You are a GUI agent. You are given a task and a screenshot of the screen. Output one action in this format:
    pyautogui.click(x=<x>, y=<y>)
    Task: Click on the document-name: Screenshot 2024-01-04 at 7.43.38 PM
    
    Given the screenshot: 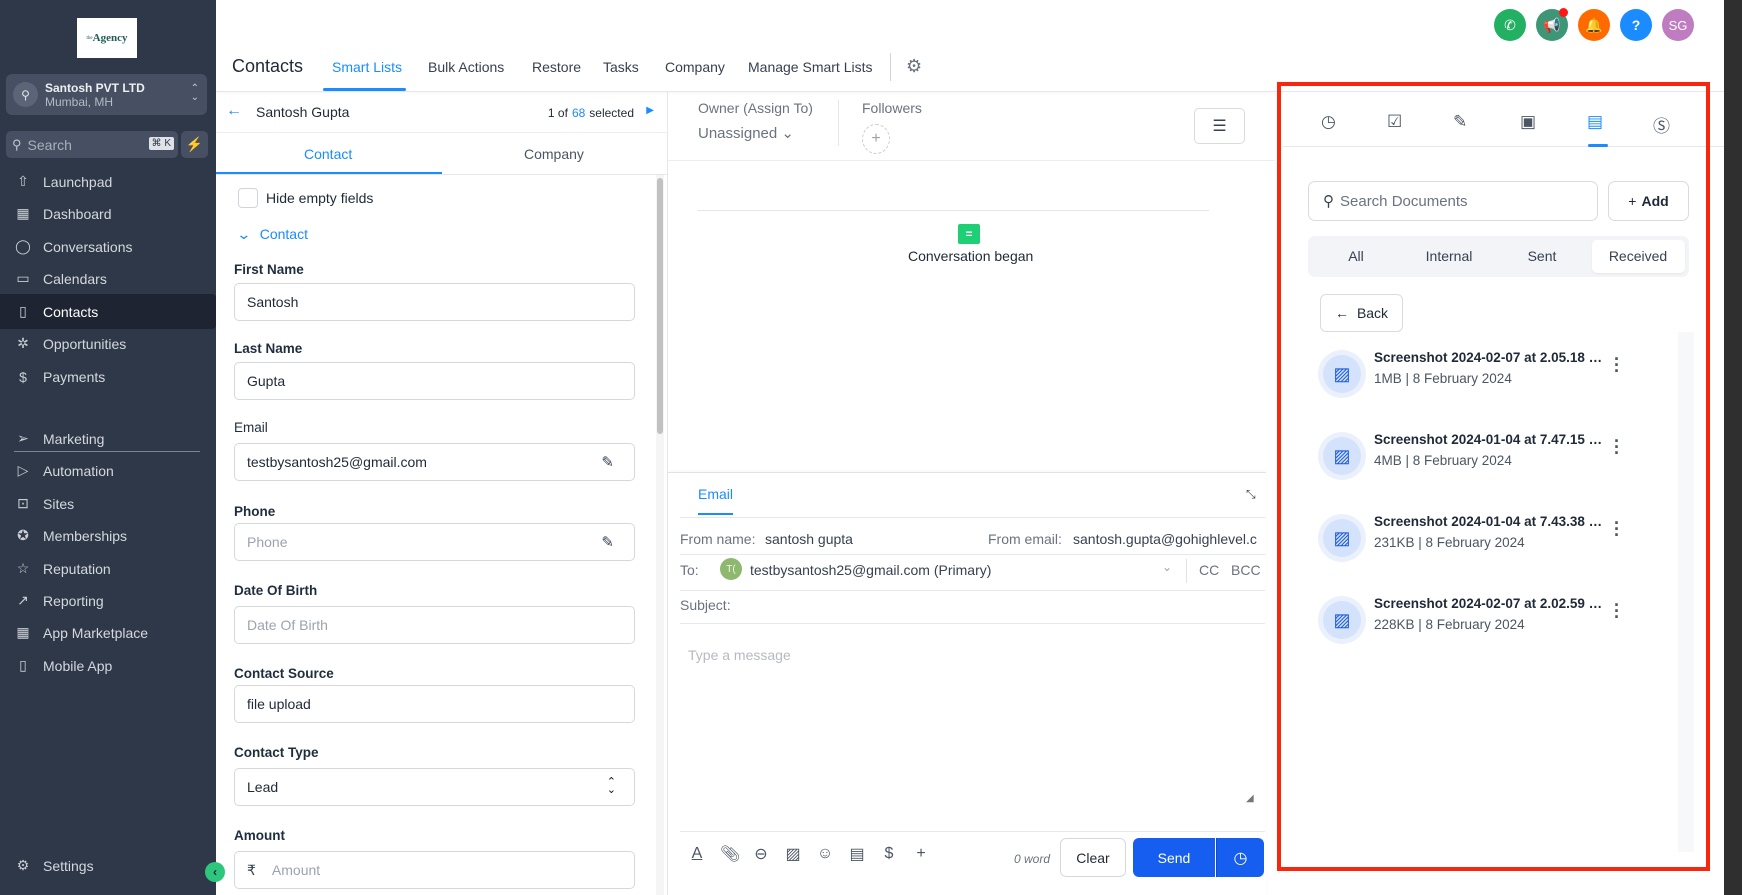 What is the action you would take?
    pyautogui.click(x=1489, y=521)
    